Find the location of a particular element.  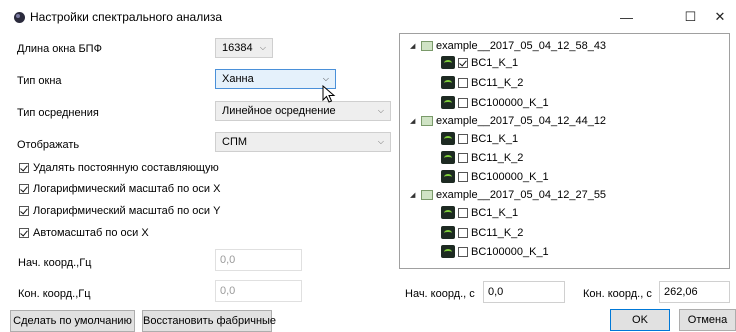

display-label: Отображать is located at coordinates (48, 145).